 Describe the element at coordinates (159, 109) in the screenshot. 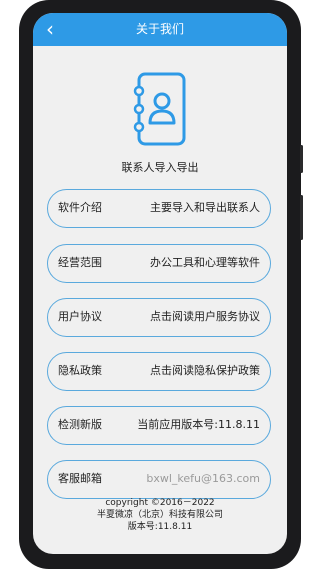

I see `contact-book-icon` at that location.